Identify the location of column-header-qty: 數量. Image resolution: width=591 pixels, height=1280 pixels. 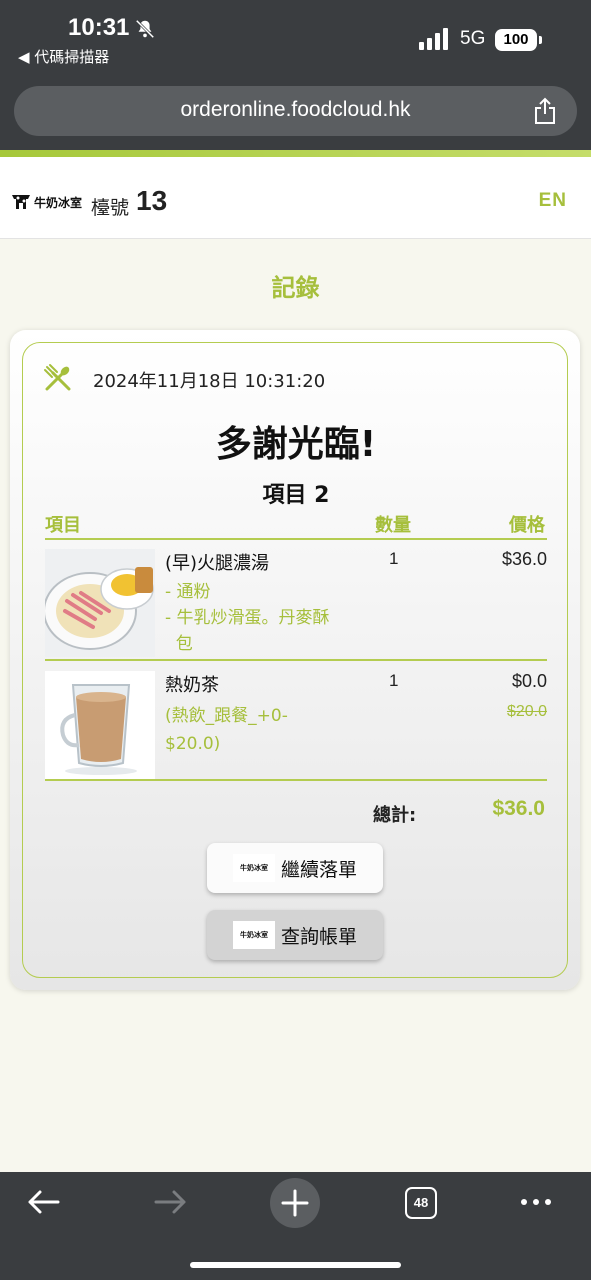
(393, 525).